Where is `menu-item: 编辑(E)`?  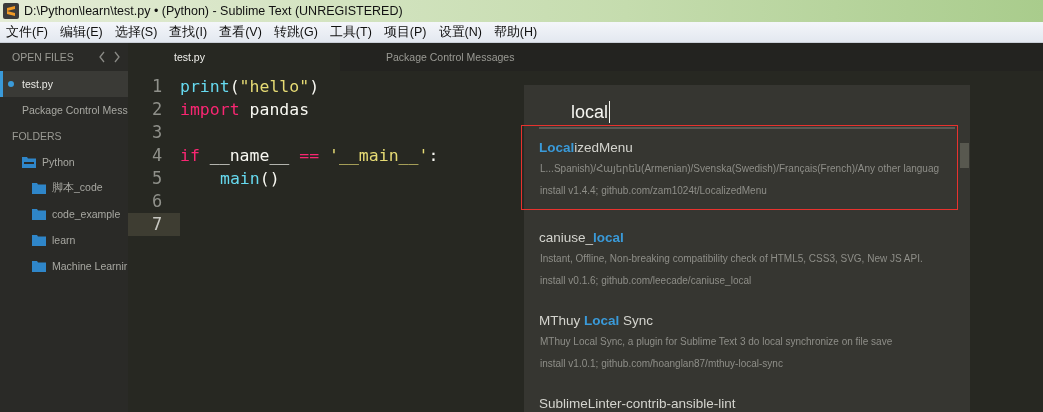 menu-item: 编辑(E) is located at coordinates (81, 32).